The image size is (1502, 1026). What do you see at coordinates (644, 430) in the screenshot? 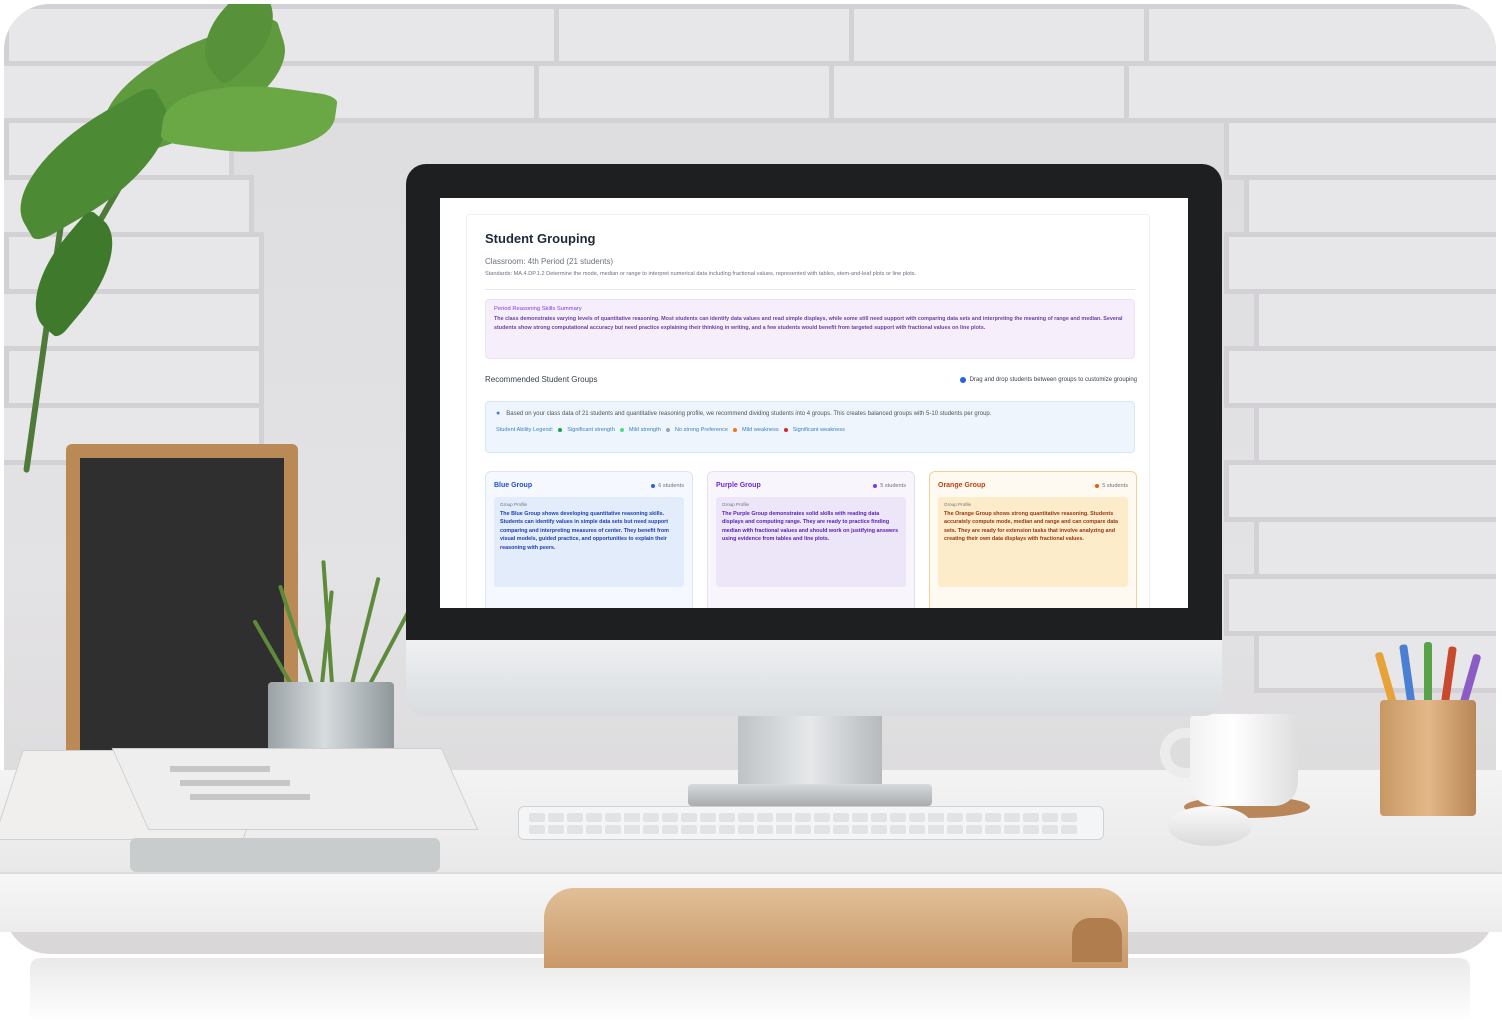
I see `legend-item: Mild strength` at bounding box center [644, 430].